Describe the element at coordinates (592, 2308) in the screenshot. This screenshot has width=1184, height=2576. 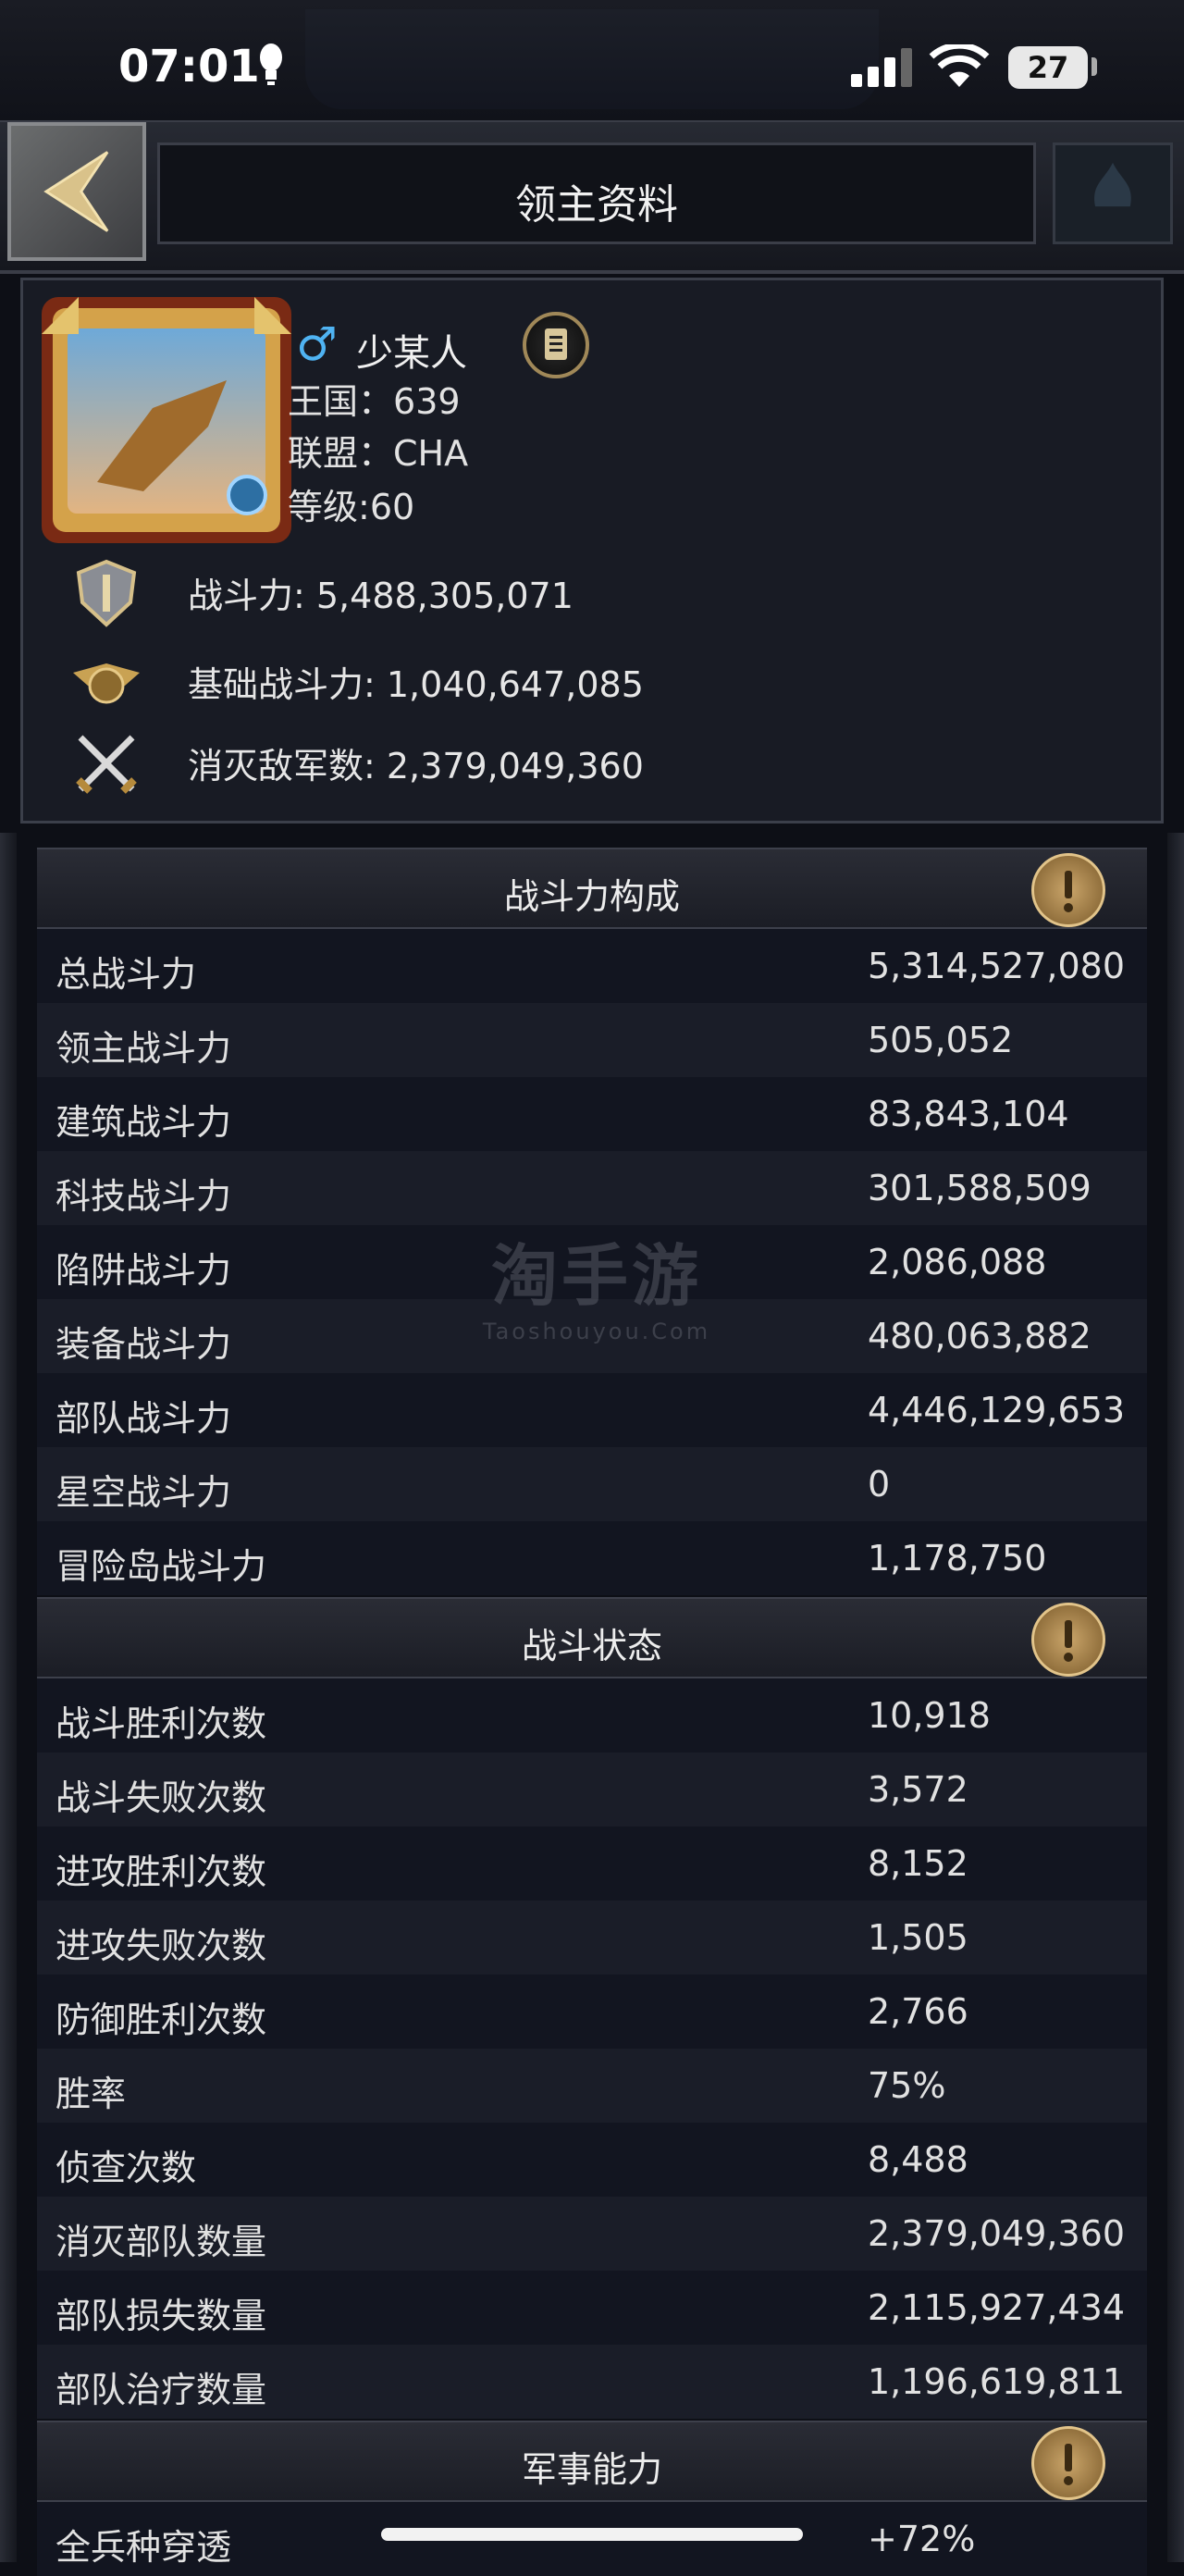
I see `stat-row: 部队损失数量 2,115,927,434` at that location.